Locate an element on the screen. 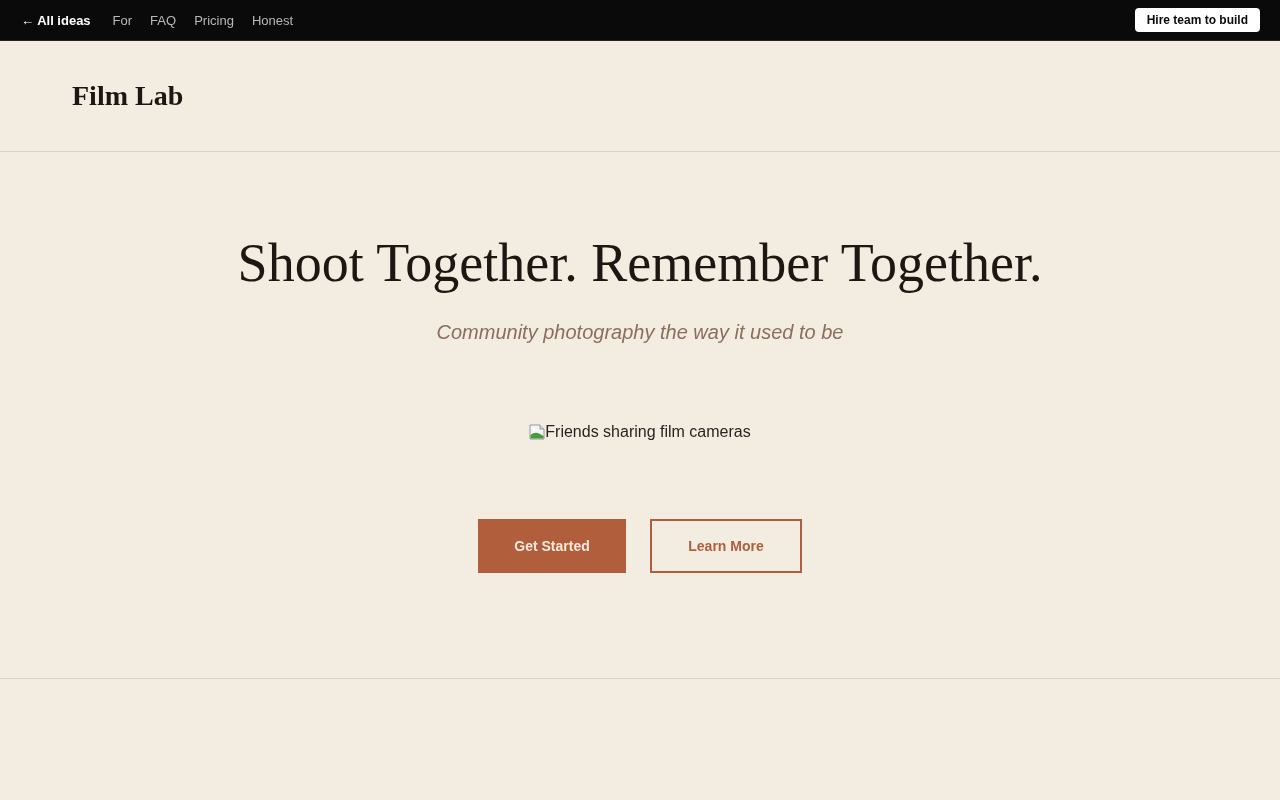 This screenshot has width=1280, height=800. primary-button: Get Started is located at coordinates (552, 546).